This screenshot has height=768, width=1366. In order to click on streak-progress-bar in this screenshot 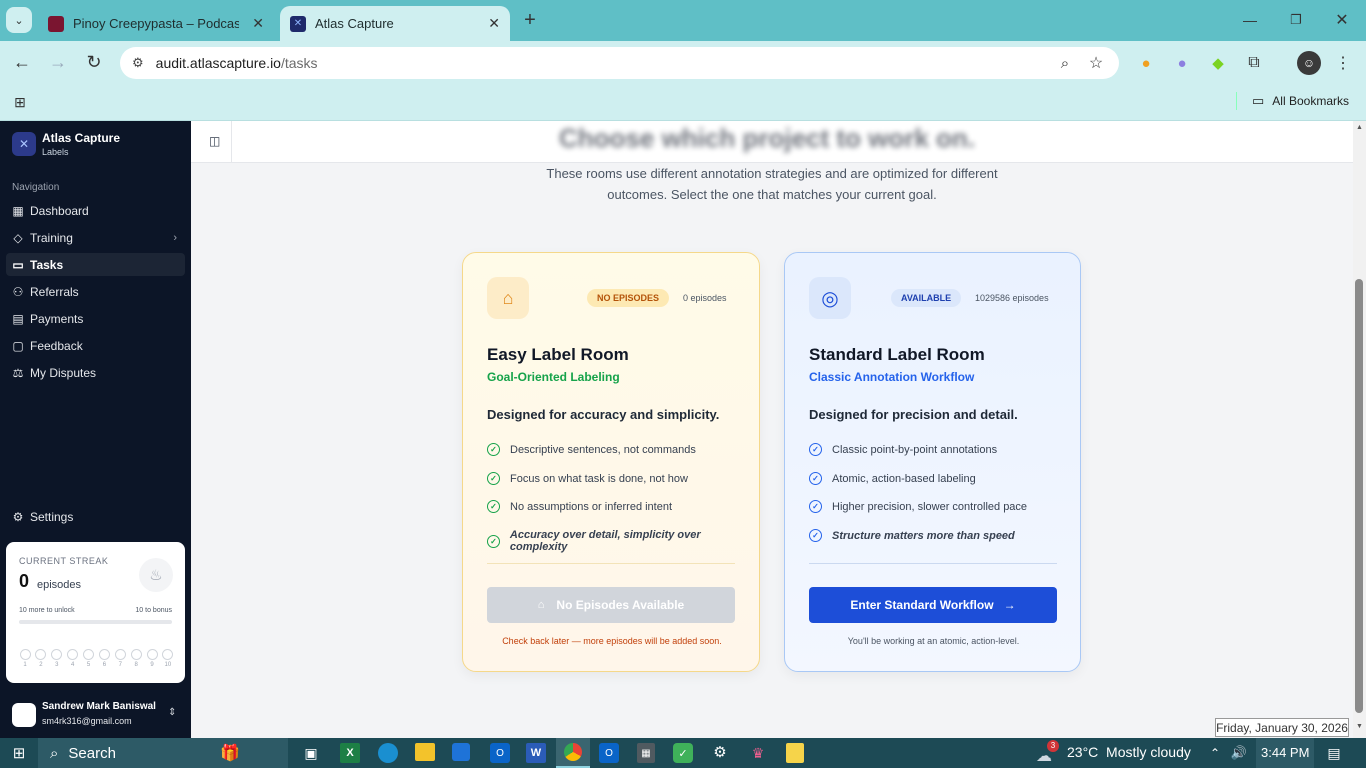, I will do `click(95, 622)`.